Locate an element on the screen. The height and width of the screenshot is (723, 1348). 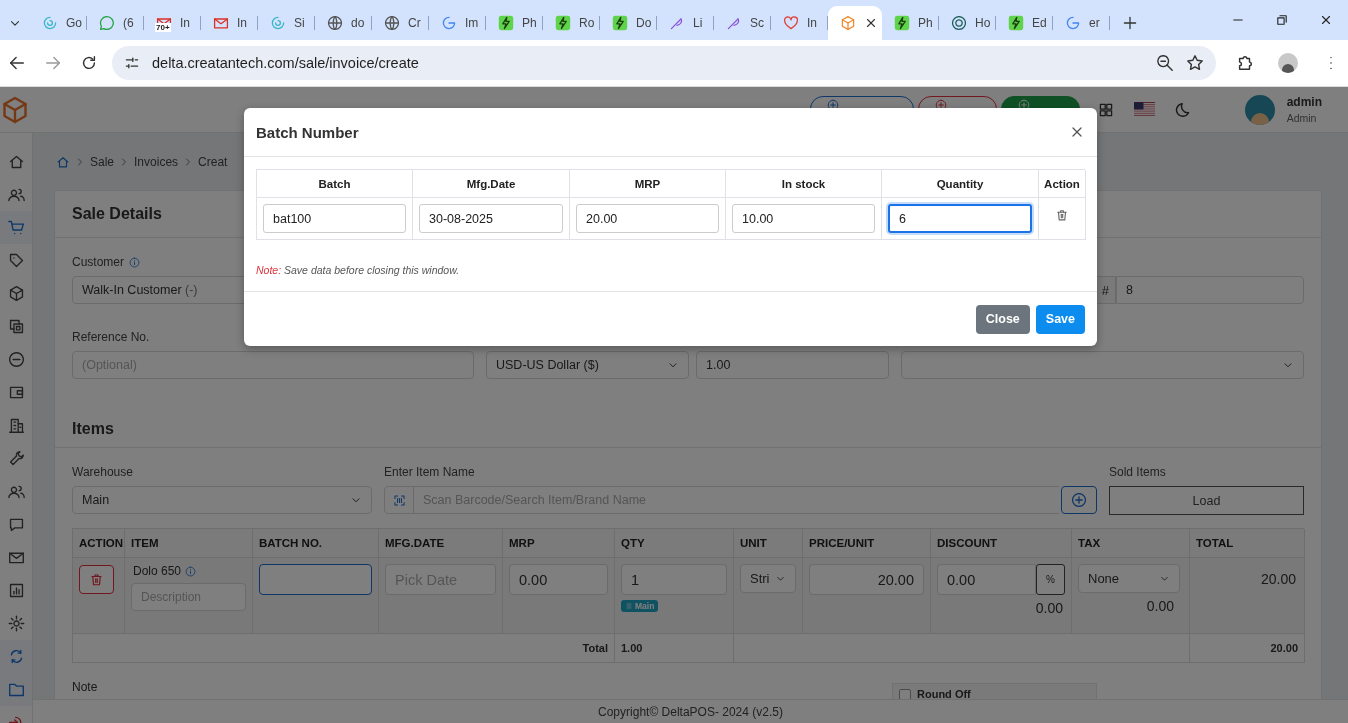
column-header: In stock is located at coordinates (804, 184).